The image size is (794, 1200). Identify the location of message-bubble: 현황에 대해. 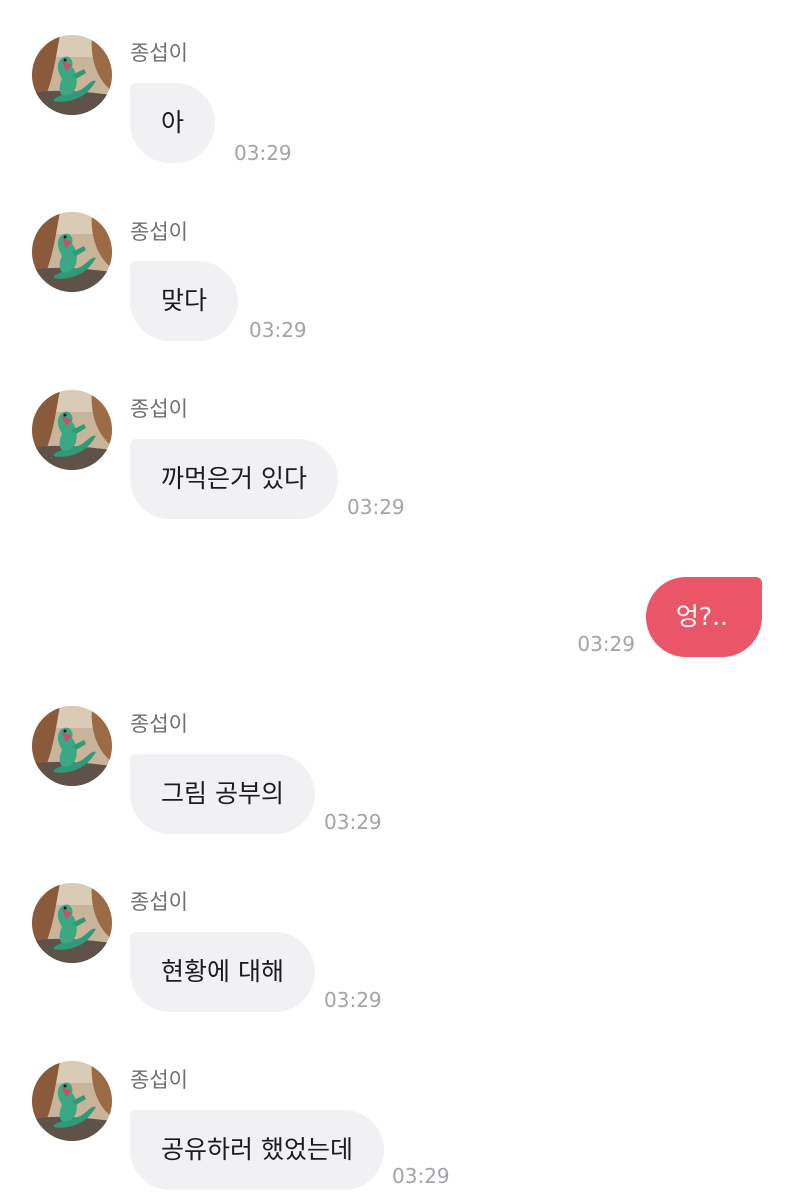
(222, 972).